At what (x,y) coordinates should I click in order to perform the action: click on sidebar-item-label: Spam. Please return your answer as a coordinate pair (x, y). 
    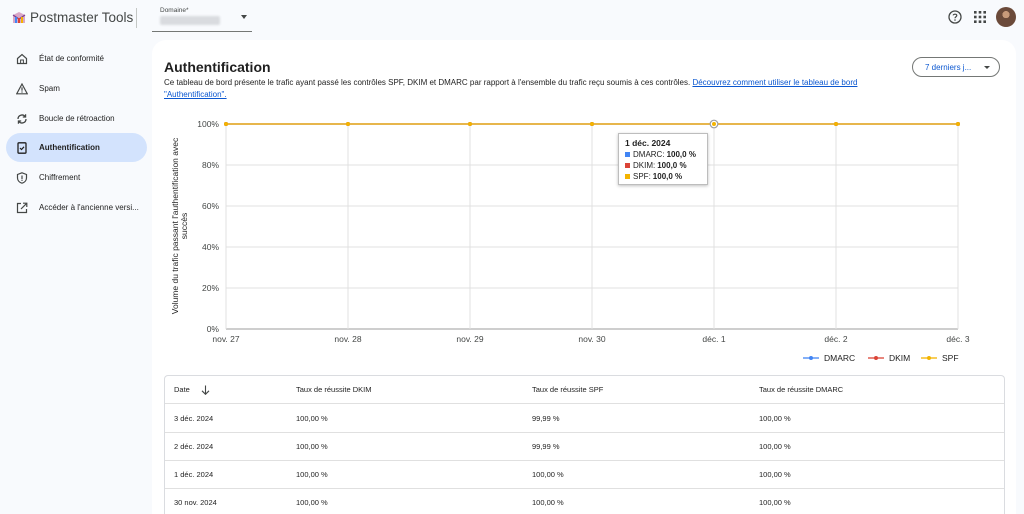
    Looking at the image, I should click on (49, 88).